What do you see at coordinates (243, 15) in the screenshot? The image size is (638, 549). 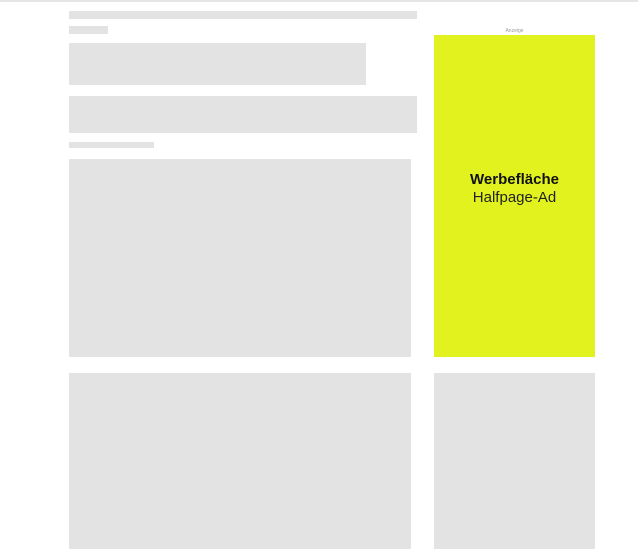 I see `placeholder-headline-bar` at bounding box center [243, 15].